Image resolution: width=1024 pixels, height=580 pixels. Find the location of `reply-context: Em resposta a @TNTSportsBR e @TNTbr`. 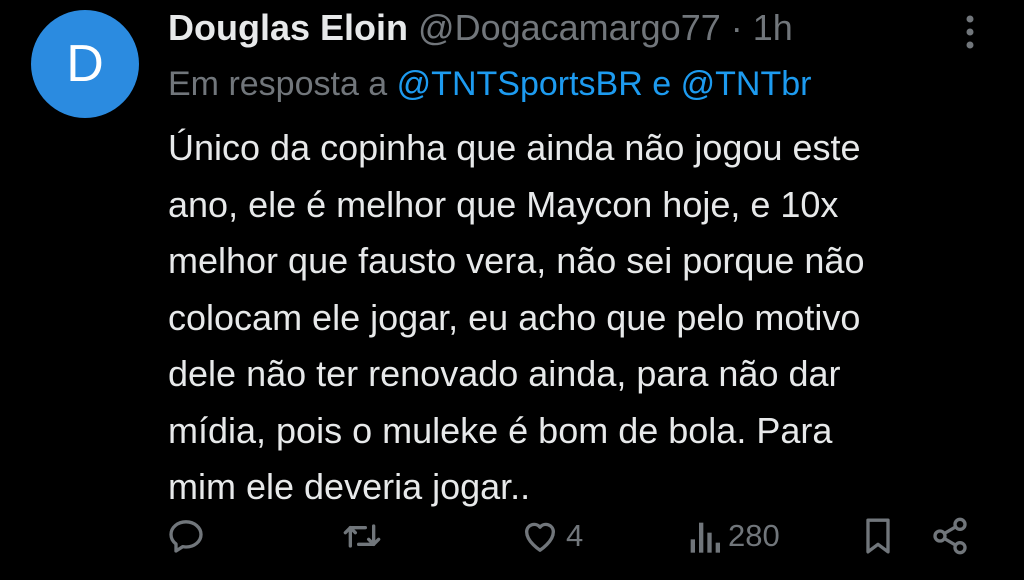

reply-context: Em resposta a @TNTSportsBR e @TNTbr is located at coordinates (576, 84).